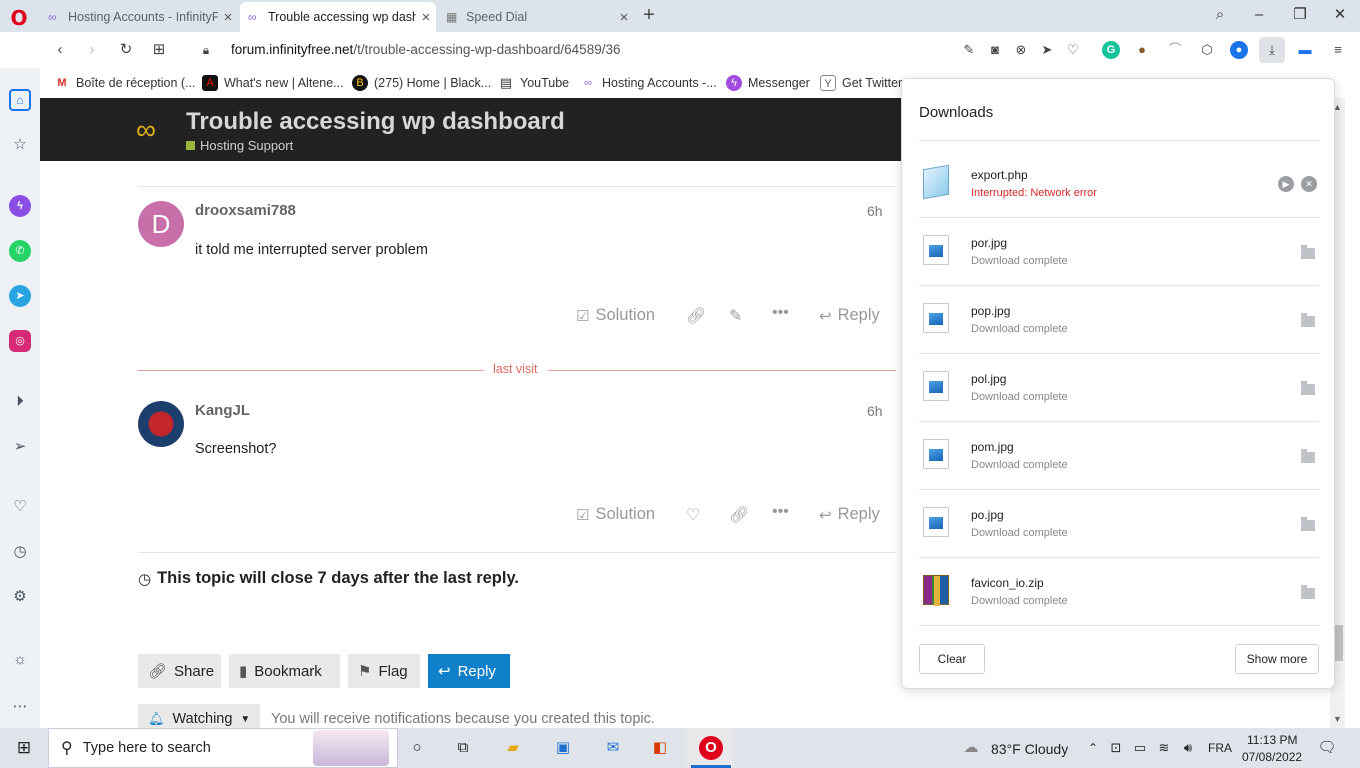 This screenshot has height=768, width=1360. What do you see at coordinates (1300, 15) in the screenshot?
I see `maximize-button: ❐` at bounding box center [1300, 15].